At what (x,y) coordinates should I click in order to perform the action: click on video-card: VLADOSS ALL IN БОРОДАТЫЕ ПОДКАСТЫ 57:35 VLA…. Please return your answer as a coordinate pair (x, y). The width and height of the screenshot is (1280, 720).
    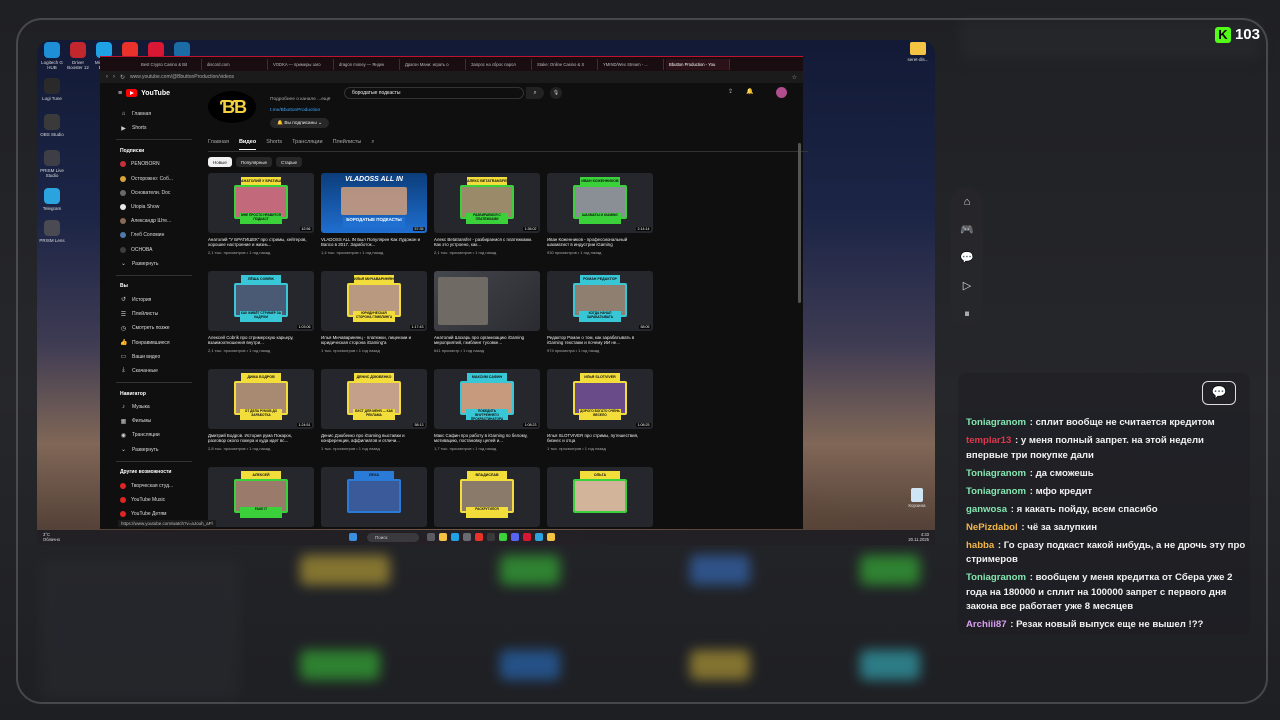
    Looking at the image, I should click on (374, 222).